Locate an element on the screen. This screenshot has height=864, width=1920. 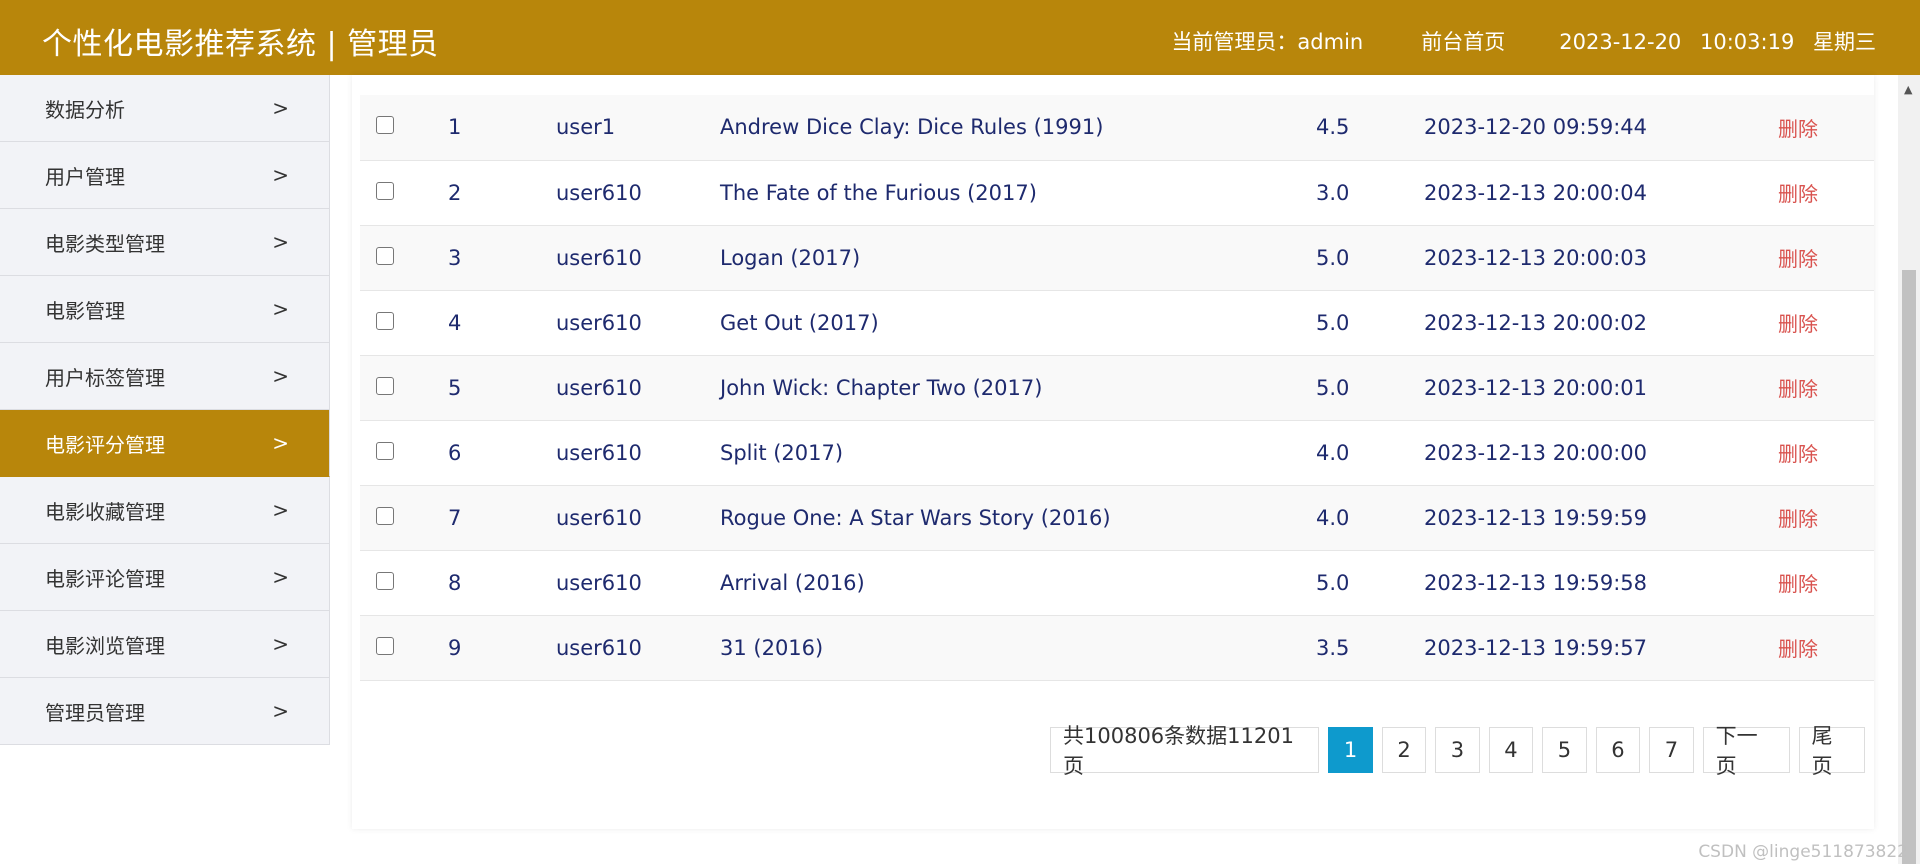
sidebar-item: 用户管理 > is located at coordinates (165, 175).